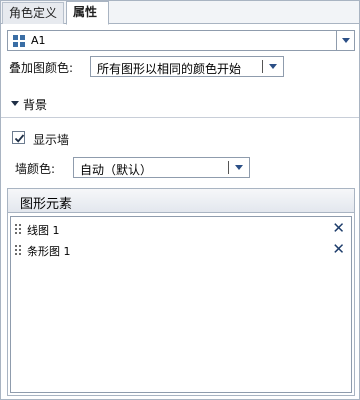  Describe the element at coordinates (49, 251) in the screenshot. I see `list-item-label: 条形图 1` at that location.